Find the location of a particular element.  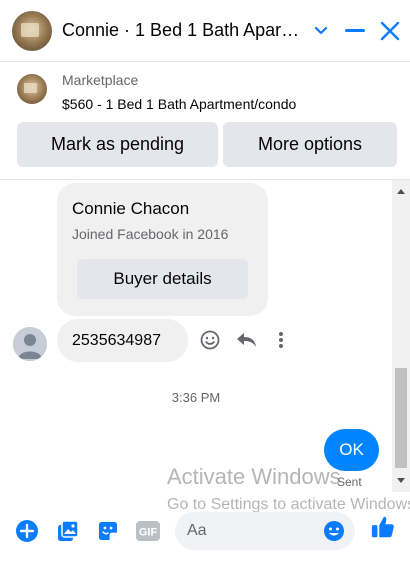

buyer-joined-date: Joined Facebook in 2016 is located at coordinates (150, 234).